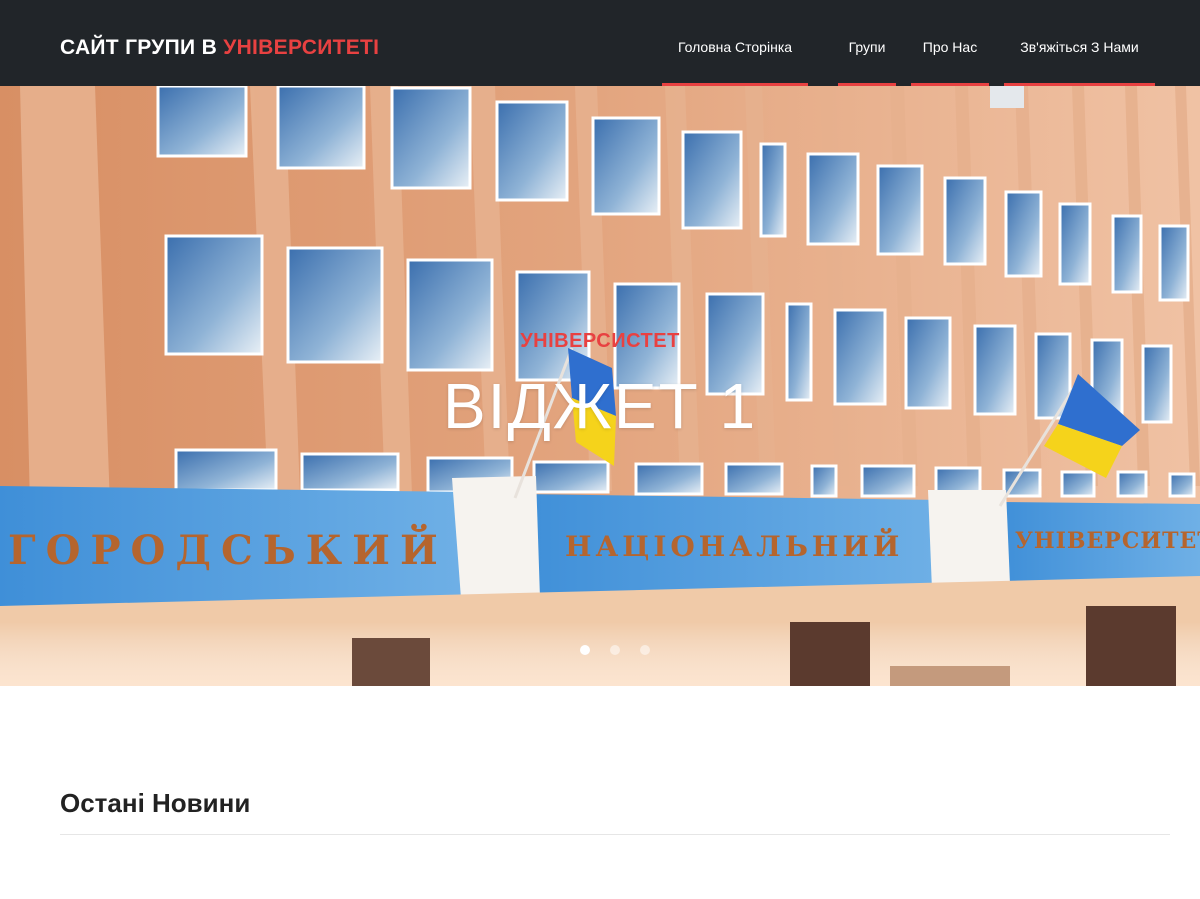  I want to click on nav-item-contact: Зв'яжіться З Нами, so click(1079, 43).